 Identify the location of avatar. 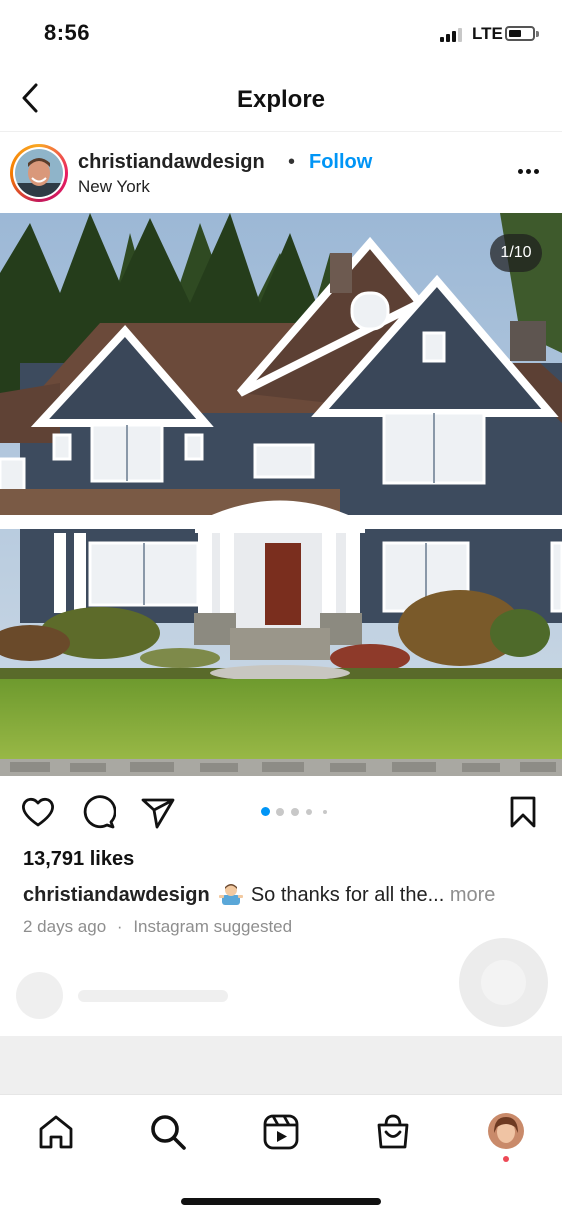
(39, 173).